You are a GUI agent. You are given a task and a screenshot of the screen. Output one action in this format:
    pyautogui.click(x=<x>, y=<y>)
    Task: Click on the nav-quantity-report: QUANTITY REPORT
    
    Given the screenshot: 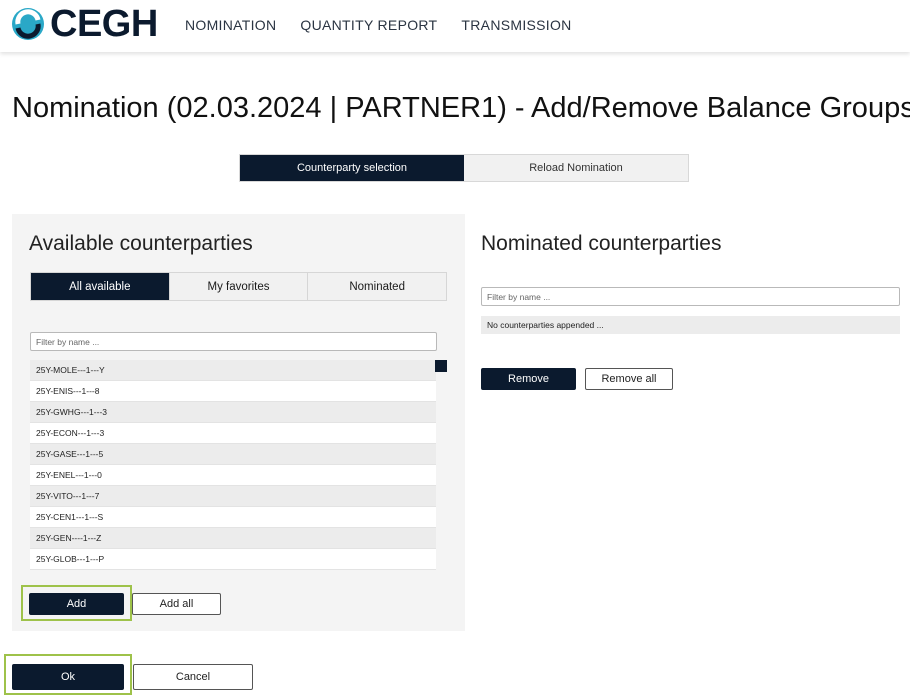 What is the action you would take?
    pyautogui.click(x=368, y=25)
    